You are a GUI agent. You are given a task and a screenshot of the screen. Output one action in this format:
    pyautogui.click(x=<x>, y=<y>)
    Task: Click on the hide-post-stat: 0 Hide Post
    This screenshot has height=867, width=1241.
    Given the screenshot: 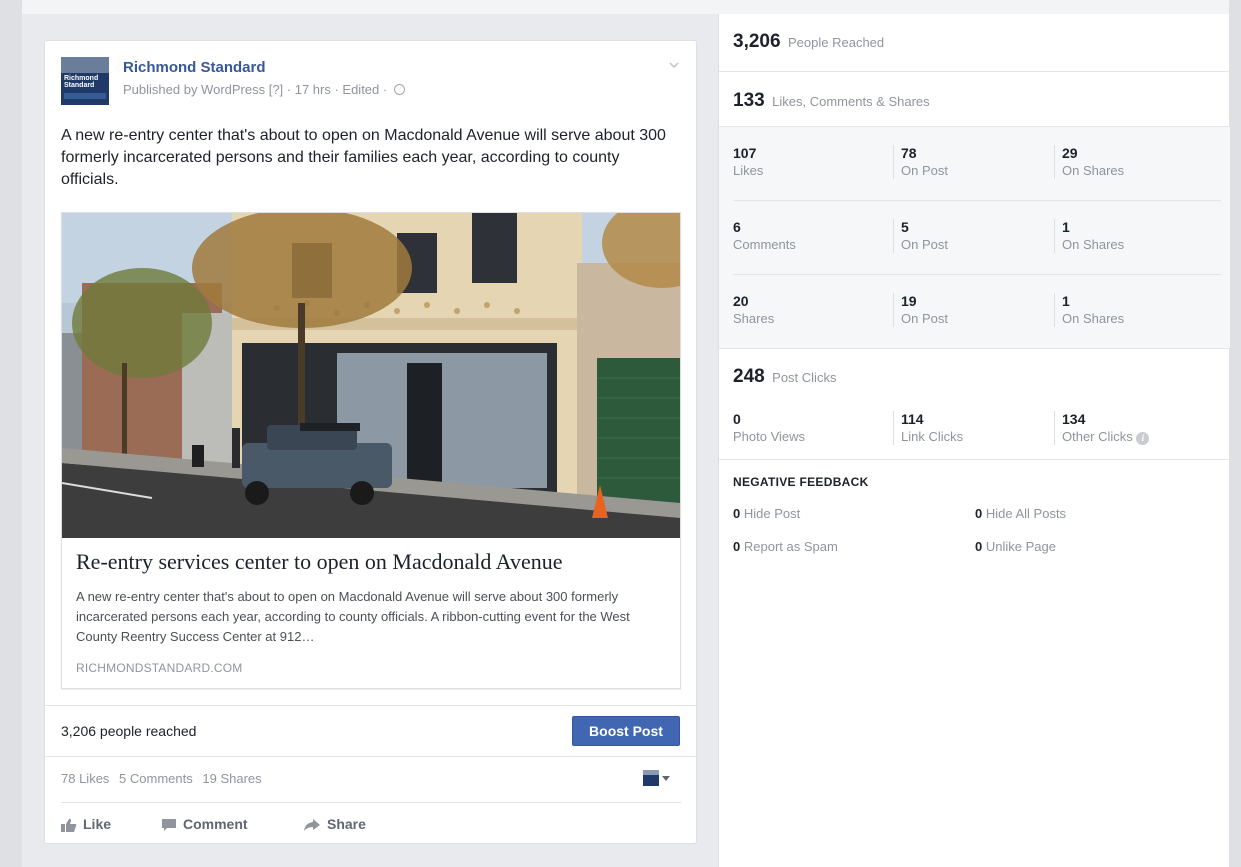 What is the action you would take?
    pyautogui.click(x=766, y=513)
    